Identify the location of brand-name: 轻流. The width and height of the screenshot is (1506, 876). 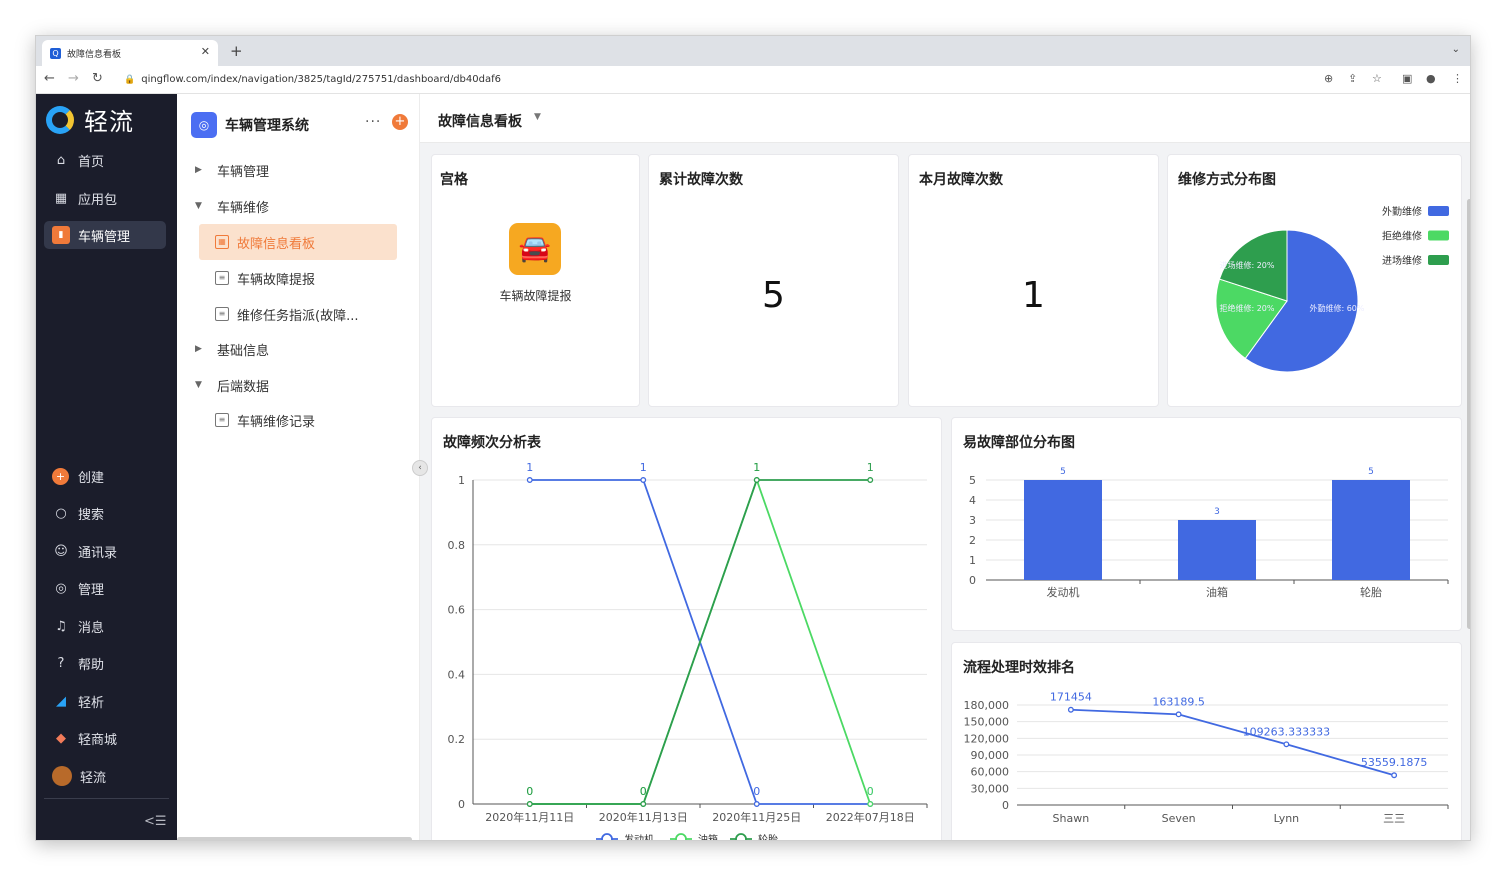
(109, 122).